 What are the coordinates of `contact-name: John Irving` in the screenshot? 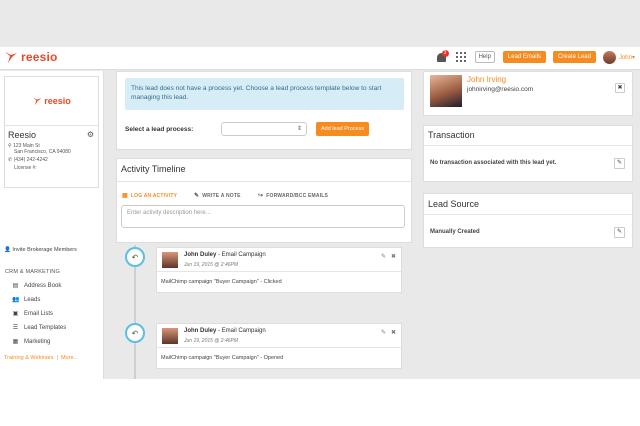 It's located at (486, 79).